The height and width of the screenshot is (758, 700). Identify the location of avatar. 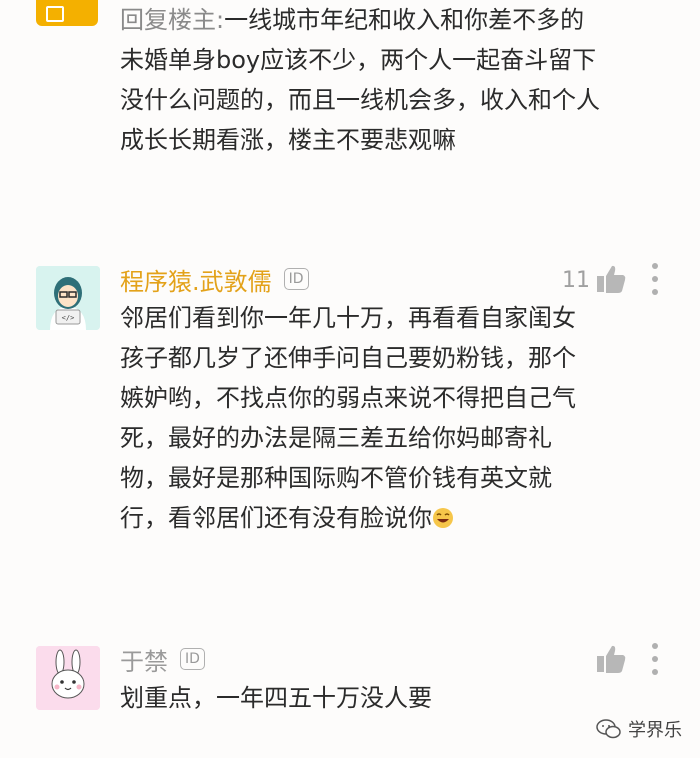
(68, 678).